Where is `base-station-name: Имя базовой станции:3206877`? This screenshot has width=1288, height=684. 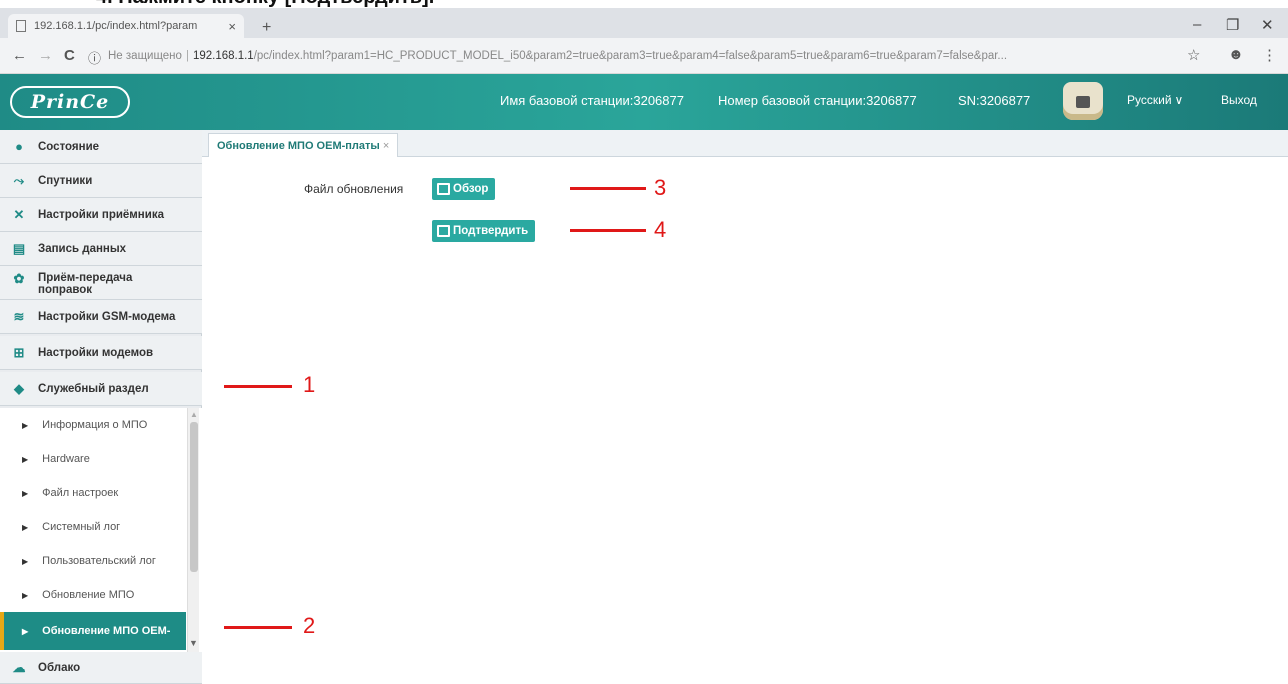
base-station-name: Имя базовой станции:3206877 is located at coordinates (592, 100).